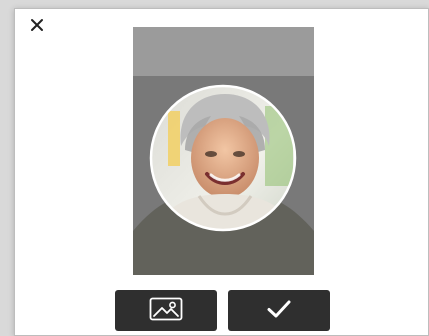 The width and height of the screenshot is (429, 336). I want to click on confirm-button, so click(279, 310).